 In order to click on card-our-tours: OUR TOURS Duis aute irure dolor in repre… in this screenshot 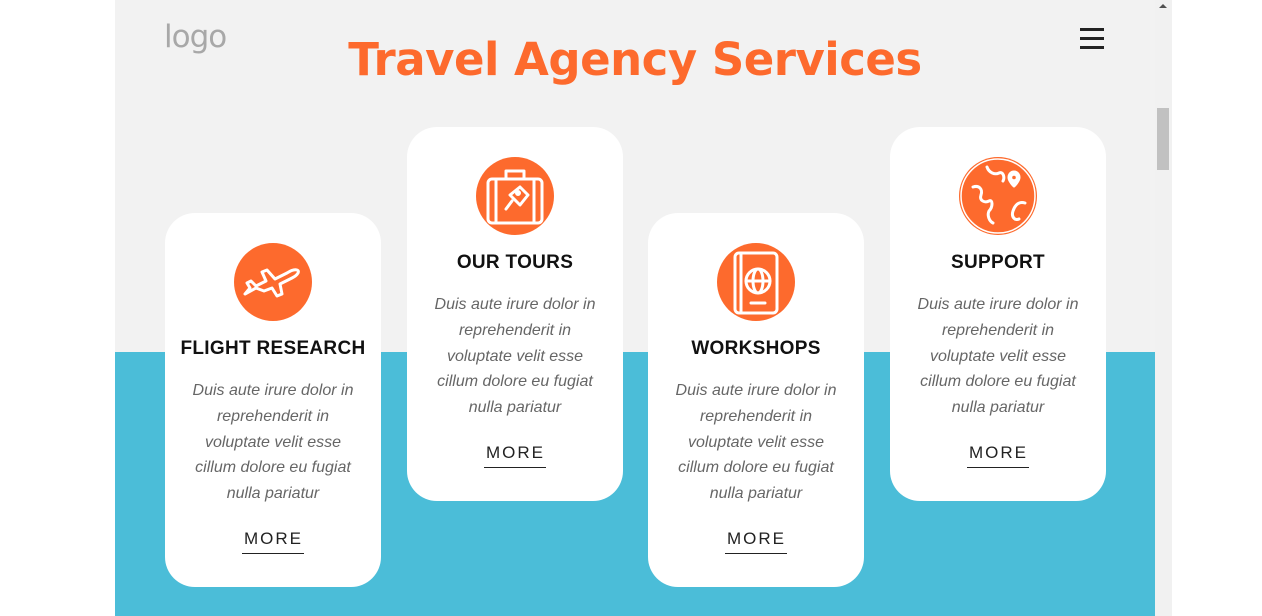, I will do `click(515, 314)`.